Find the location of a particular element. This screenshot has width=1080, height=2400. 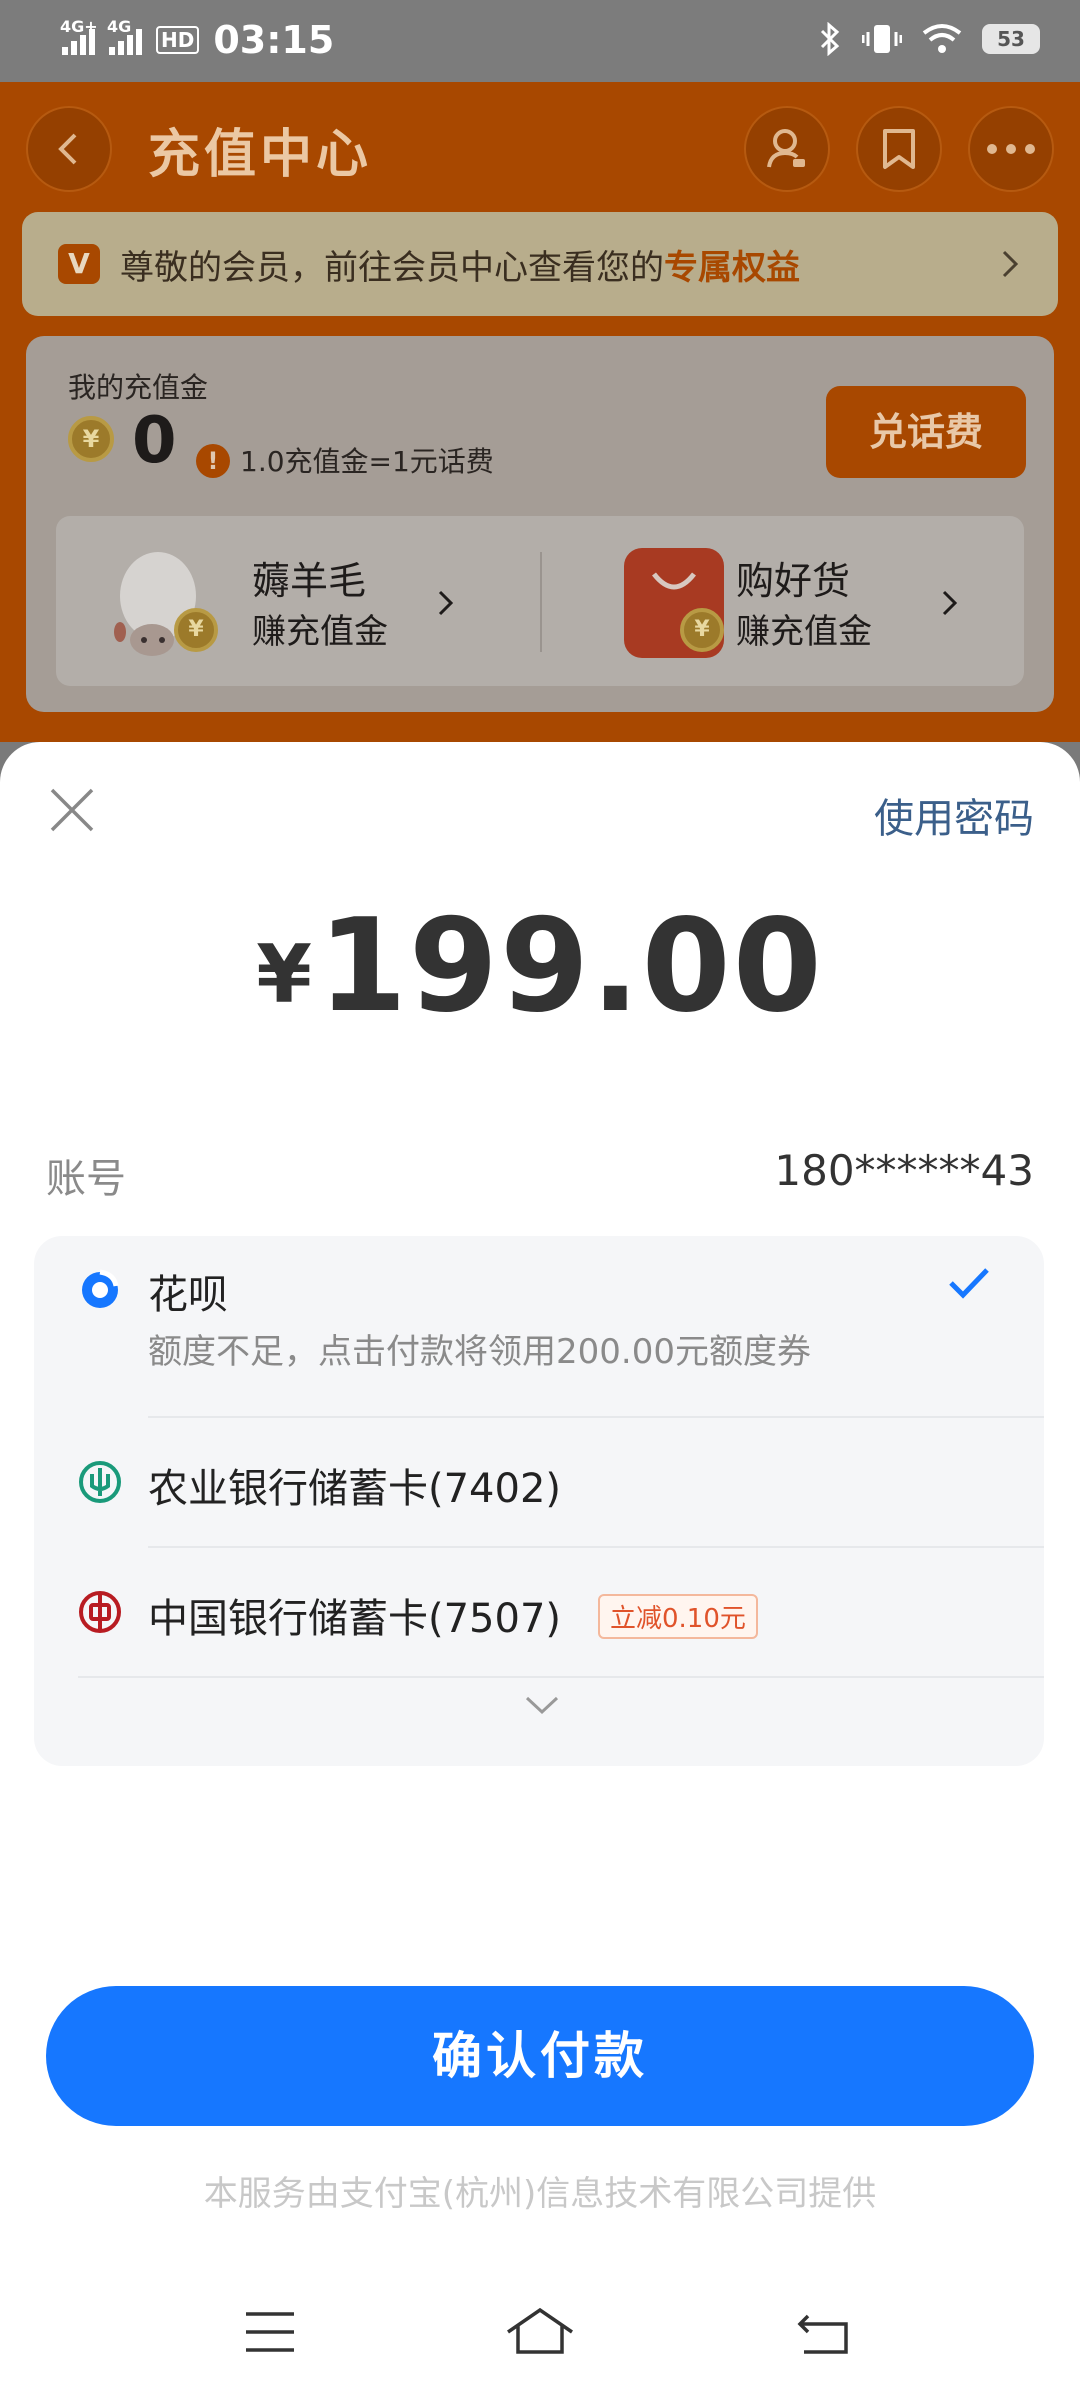

member-banner-text: 尊敬的会员，前往会员中心查看您的专属权益 is located at coordinates (460, 264).